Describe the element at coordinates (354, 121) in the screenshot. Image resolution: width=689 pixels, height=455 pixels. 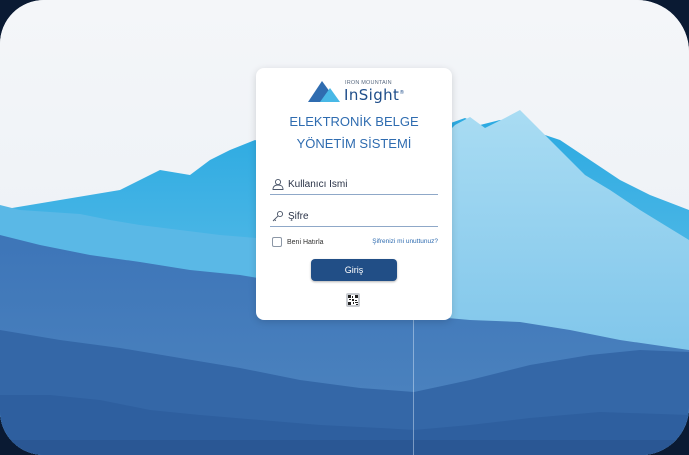
I see `page-title-line1: ELEKTRONİK BELGE` at that location.